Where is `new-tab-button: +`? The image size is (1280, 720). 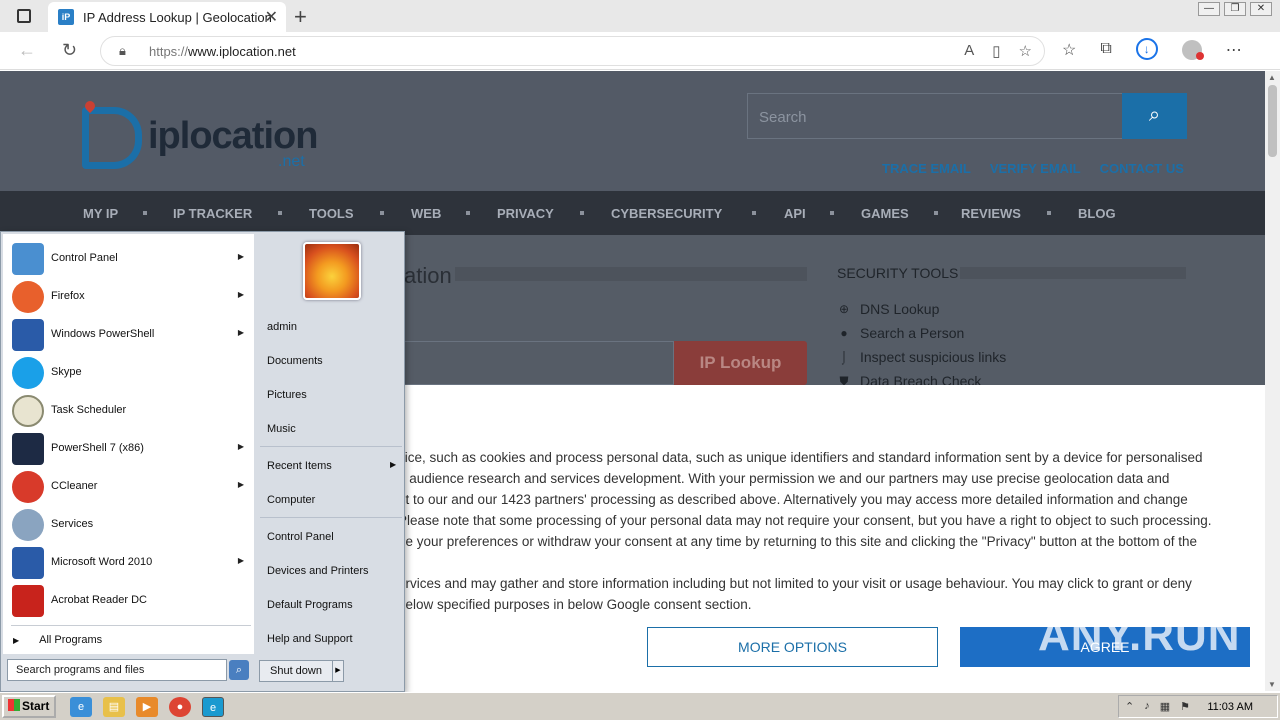 new-tab-button: + is located at coordinates (300, 17).